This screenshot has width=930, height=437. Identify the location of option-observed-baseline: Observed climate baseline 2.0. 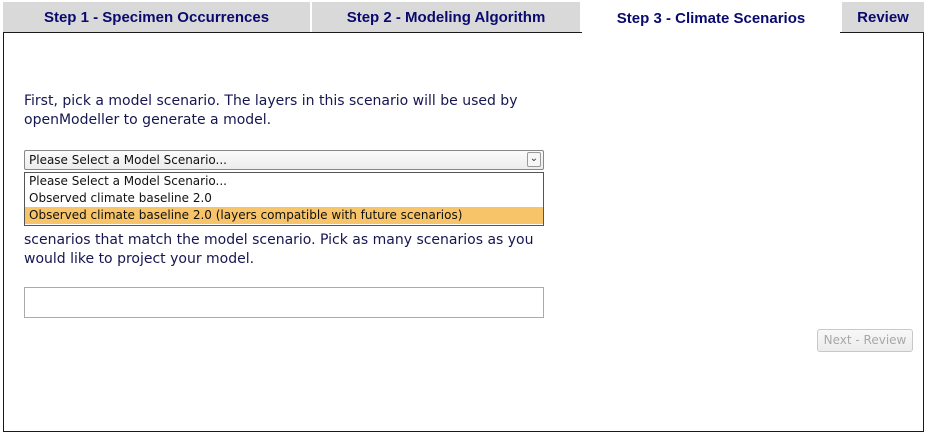
(284, 198).